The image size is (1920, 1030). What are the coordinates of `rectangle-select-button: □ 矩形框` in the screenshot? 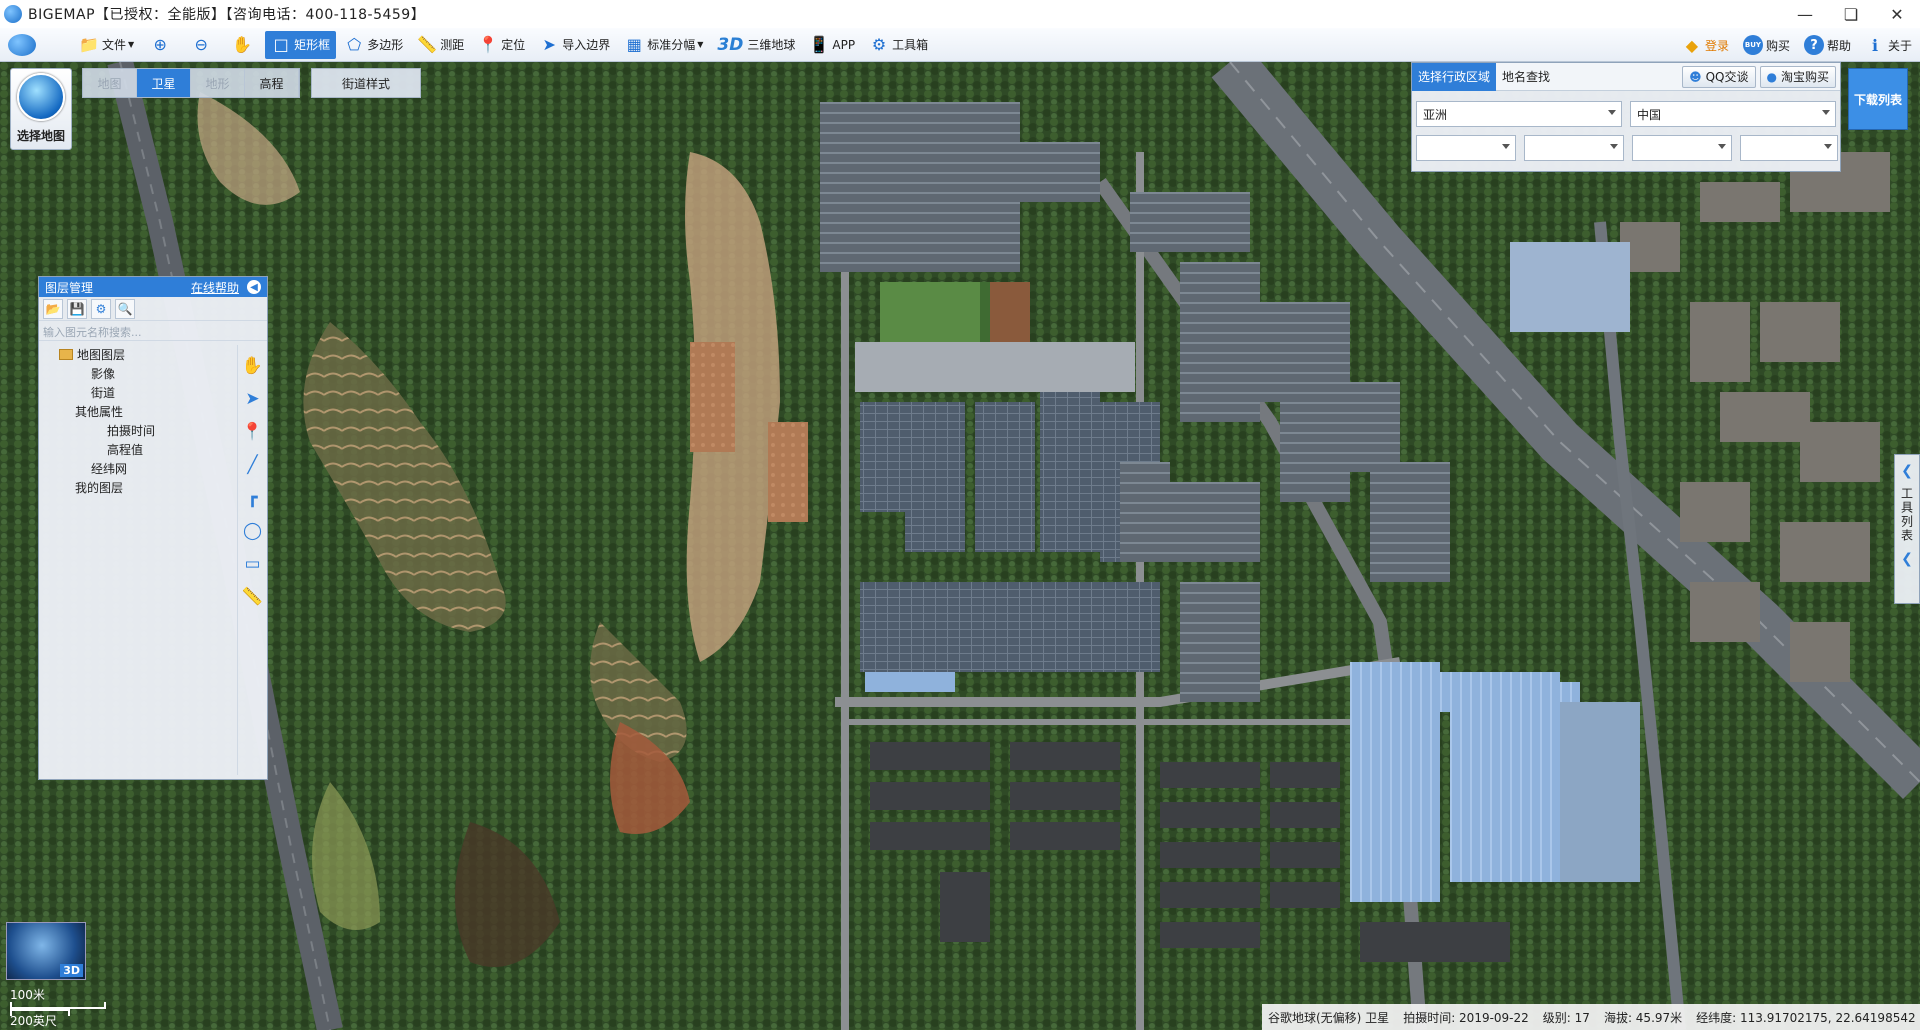 It's located at (301, 44).